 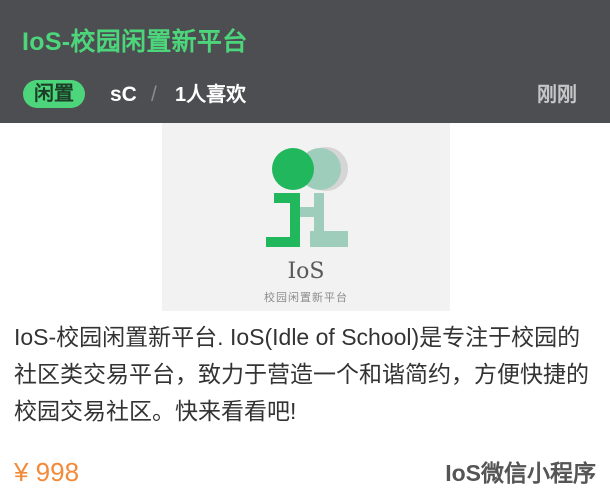 What do you see at coordinates (306, 271) in the screenshot?
I see `logo-wordmark: IoS` at bounding box center [306, 271].